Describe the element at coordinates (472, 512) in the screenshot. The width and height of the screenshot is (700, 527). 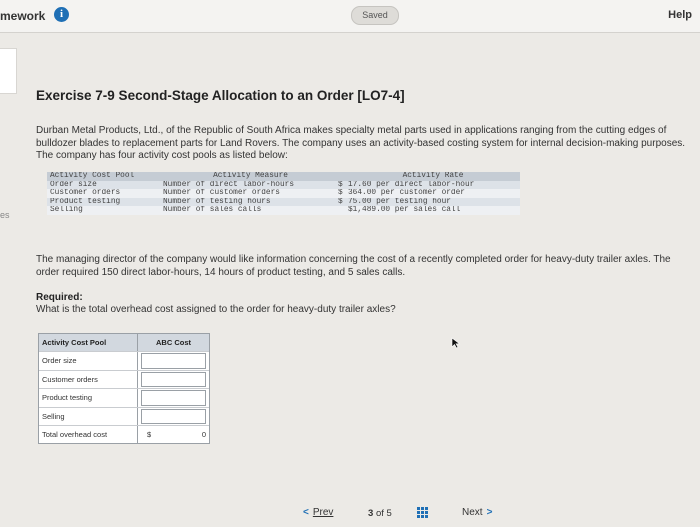
I see `next-label: Next` at that location.